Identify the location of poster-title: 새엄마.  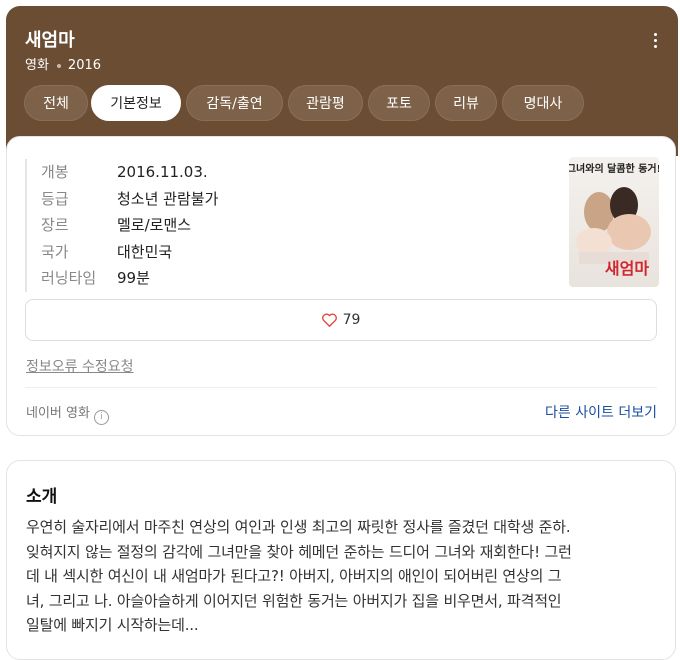
(627, 268).